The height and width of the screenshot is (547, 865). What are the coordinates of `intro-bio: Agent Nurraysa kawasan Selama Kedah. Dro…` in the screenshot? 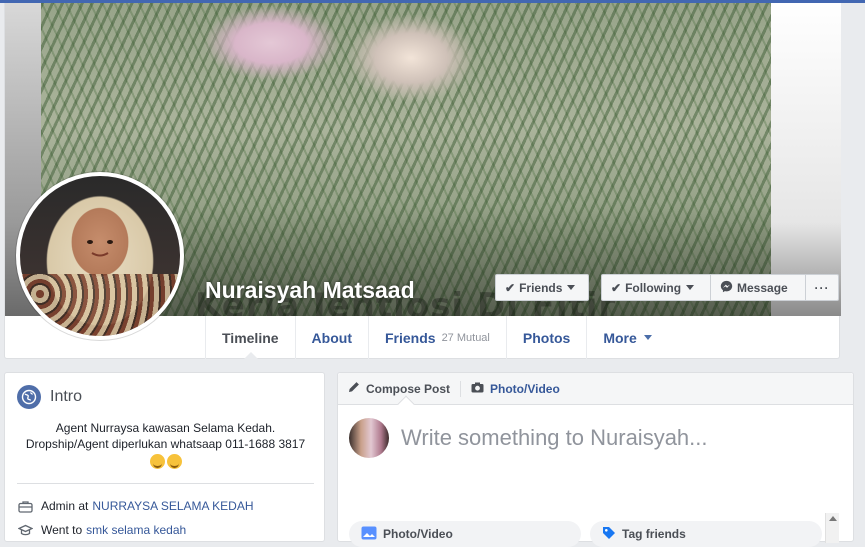 It's located at (165, 445).